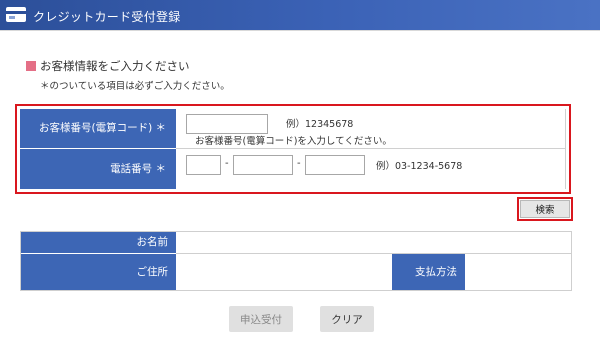  Describe the element at coordinates (371, 148) in the screenshot. I see `row-divider` at that location.